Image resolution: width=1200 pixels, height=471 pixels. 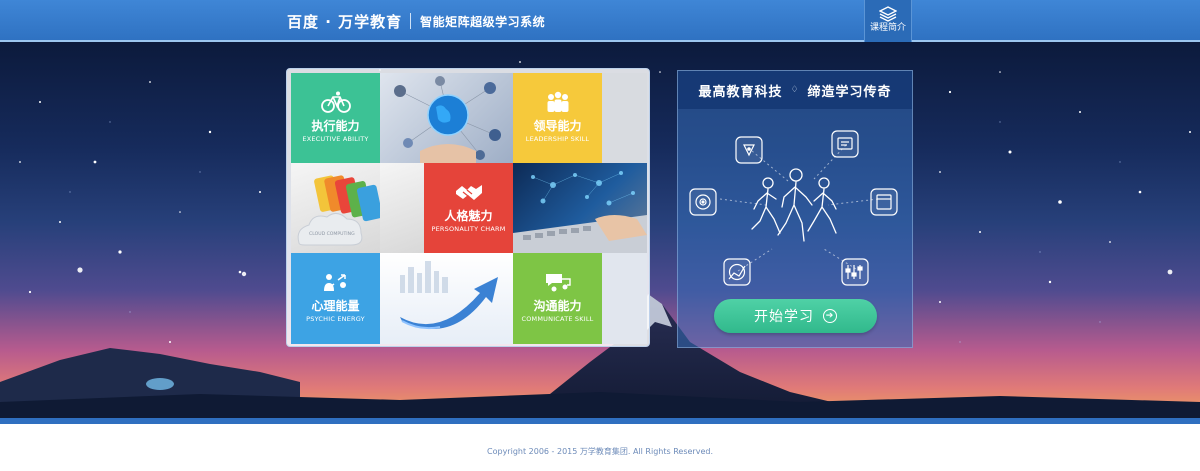 What do you see at coordinates (557, 306) in the screenshot?
I see `tile-title: 沟通能力` at bounding box center [557, 306].